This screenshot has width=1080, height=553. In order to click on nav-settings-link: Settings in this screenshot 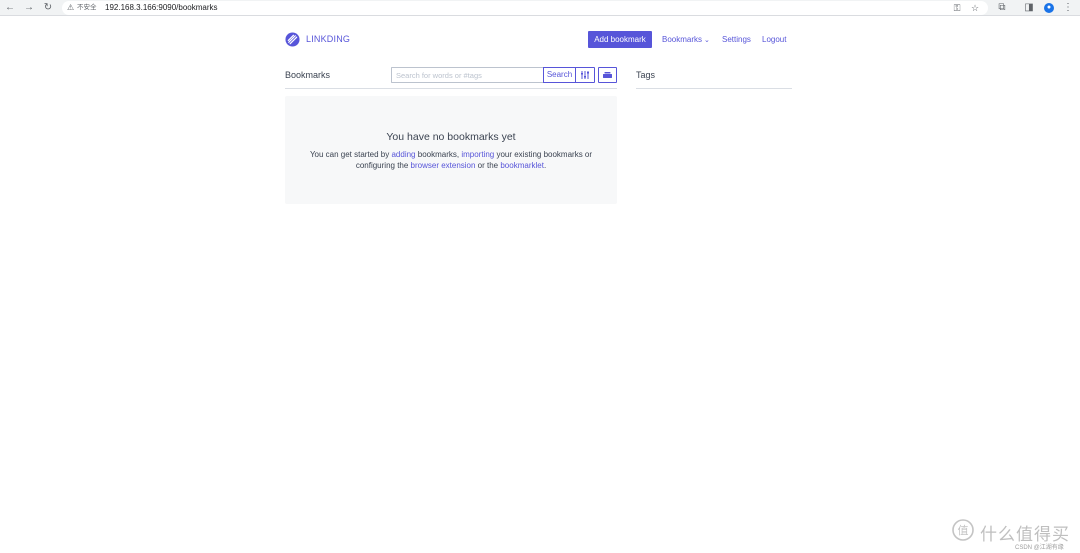, I will do `click(736, 39)`.